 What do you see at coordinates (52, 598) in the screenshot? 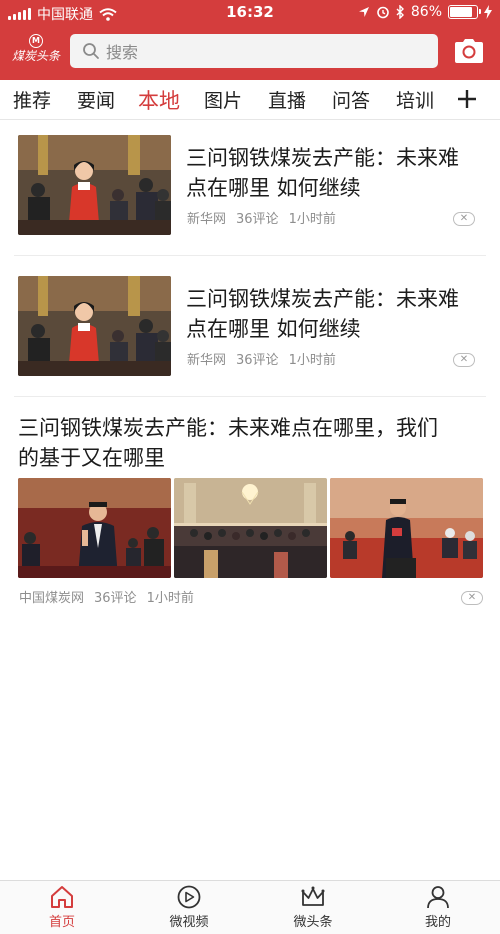
I see `news-source: 中国煤炭网` at bounding box center [52, 598].